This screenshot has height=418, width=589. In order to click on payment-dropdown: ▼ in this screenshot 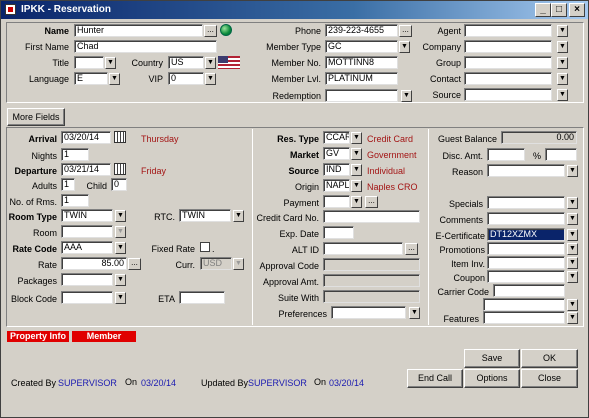, I will do `click(356, 202)`.